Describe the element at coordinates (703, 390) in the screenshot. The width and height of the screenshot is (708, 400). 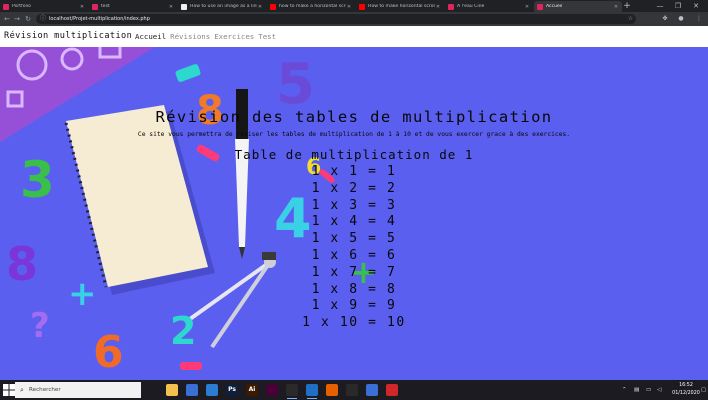
I see `notifications-icon: ▢` at that location.